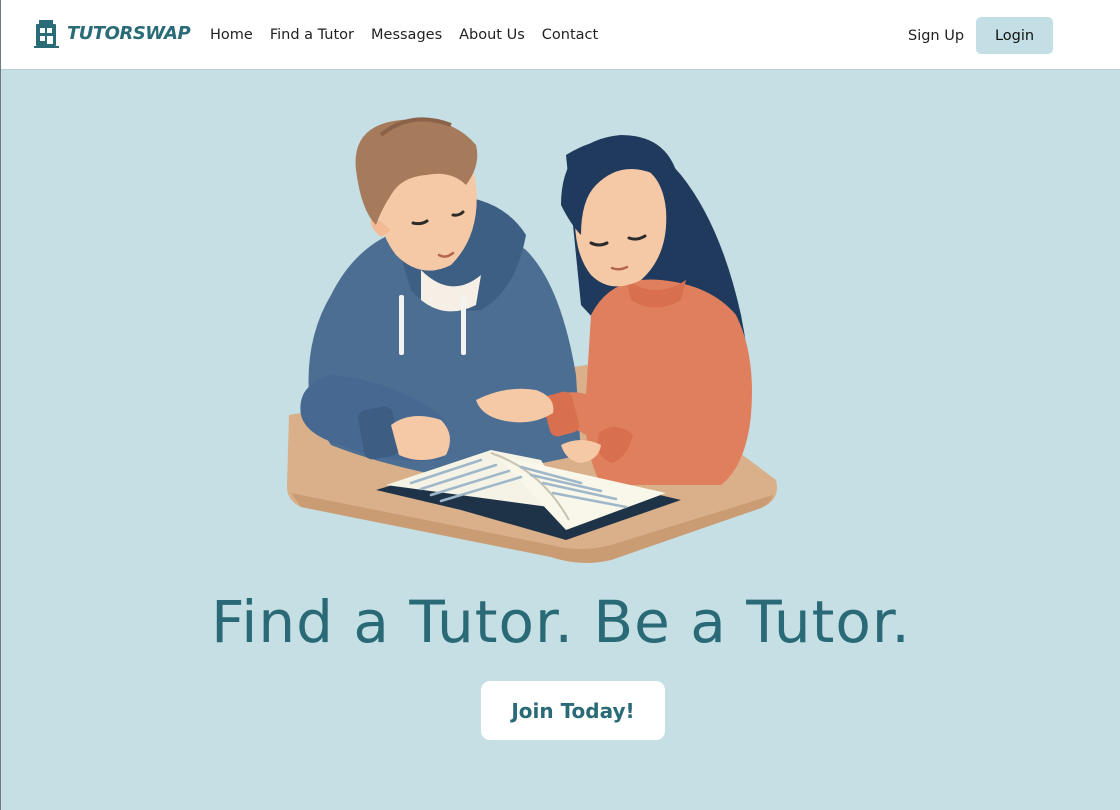 This screenshot has width=1120, height=810. I want to click on tutorswap-logo: TUTORSWAP, so click(112, 33).